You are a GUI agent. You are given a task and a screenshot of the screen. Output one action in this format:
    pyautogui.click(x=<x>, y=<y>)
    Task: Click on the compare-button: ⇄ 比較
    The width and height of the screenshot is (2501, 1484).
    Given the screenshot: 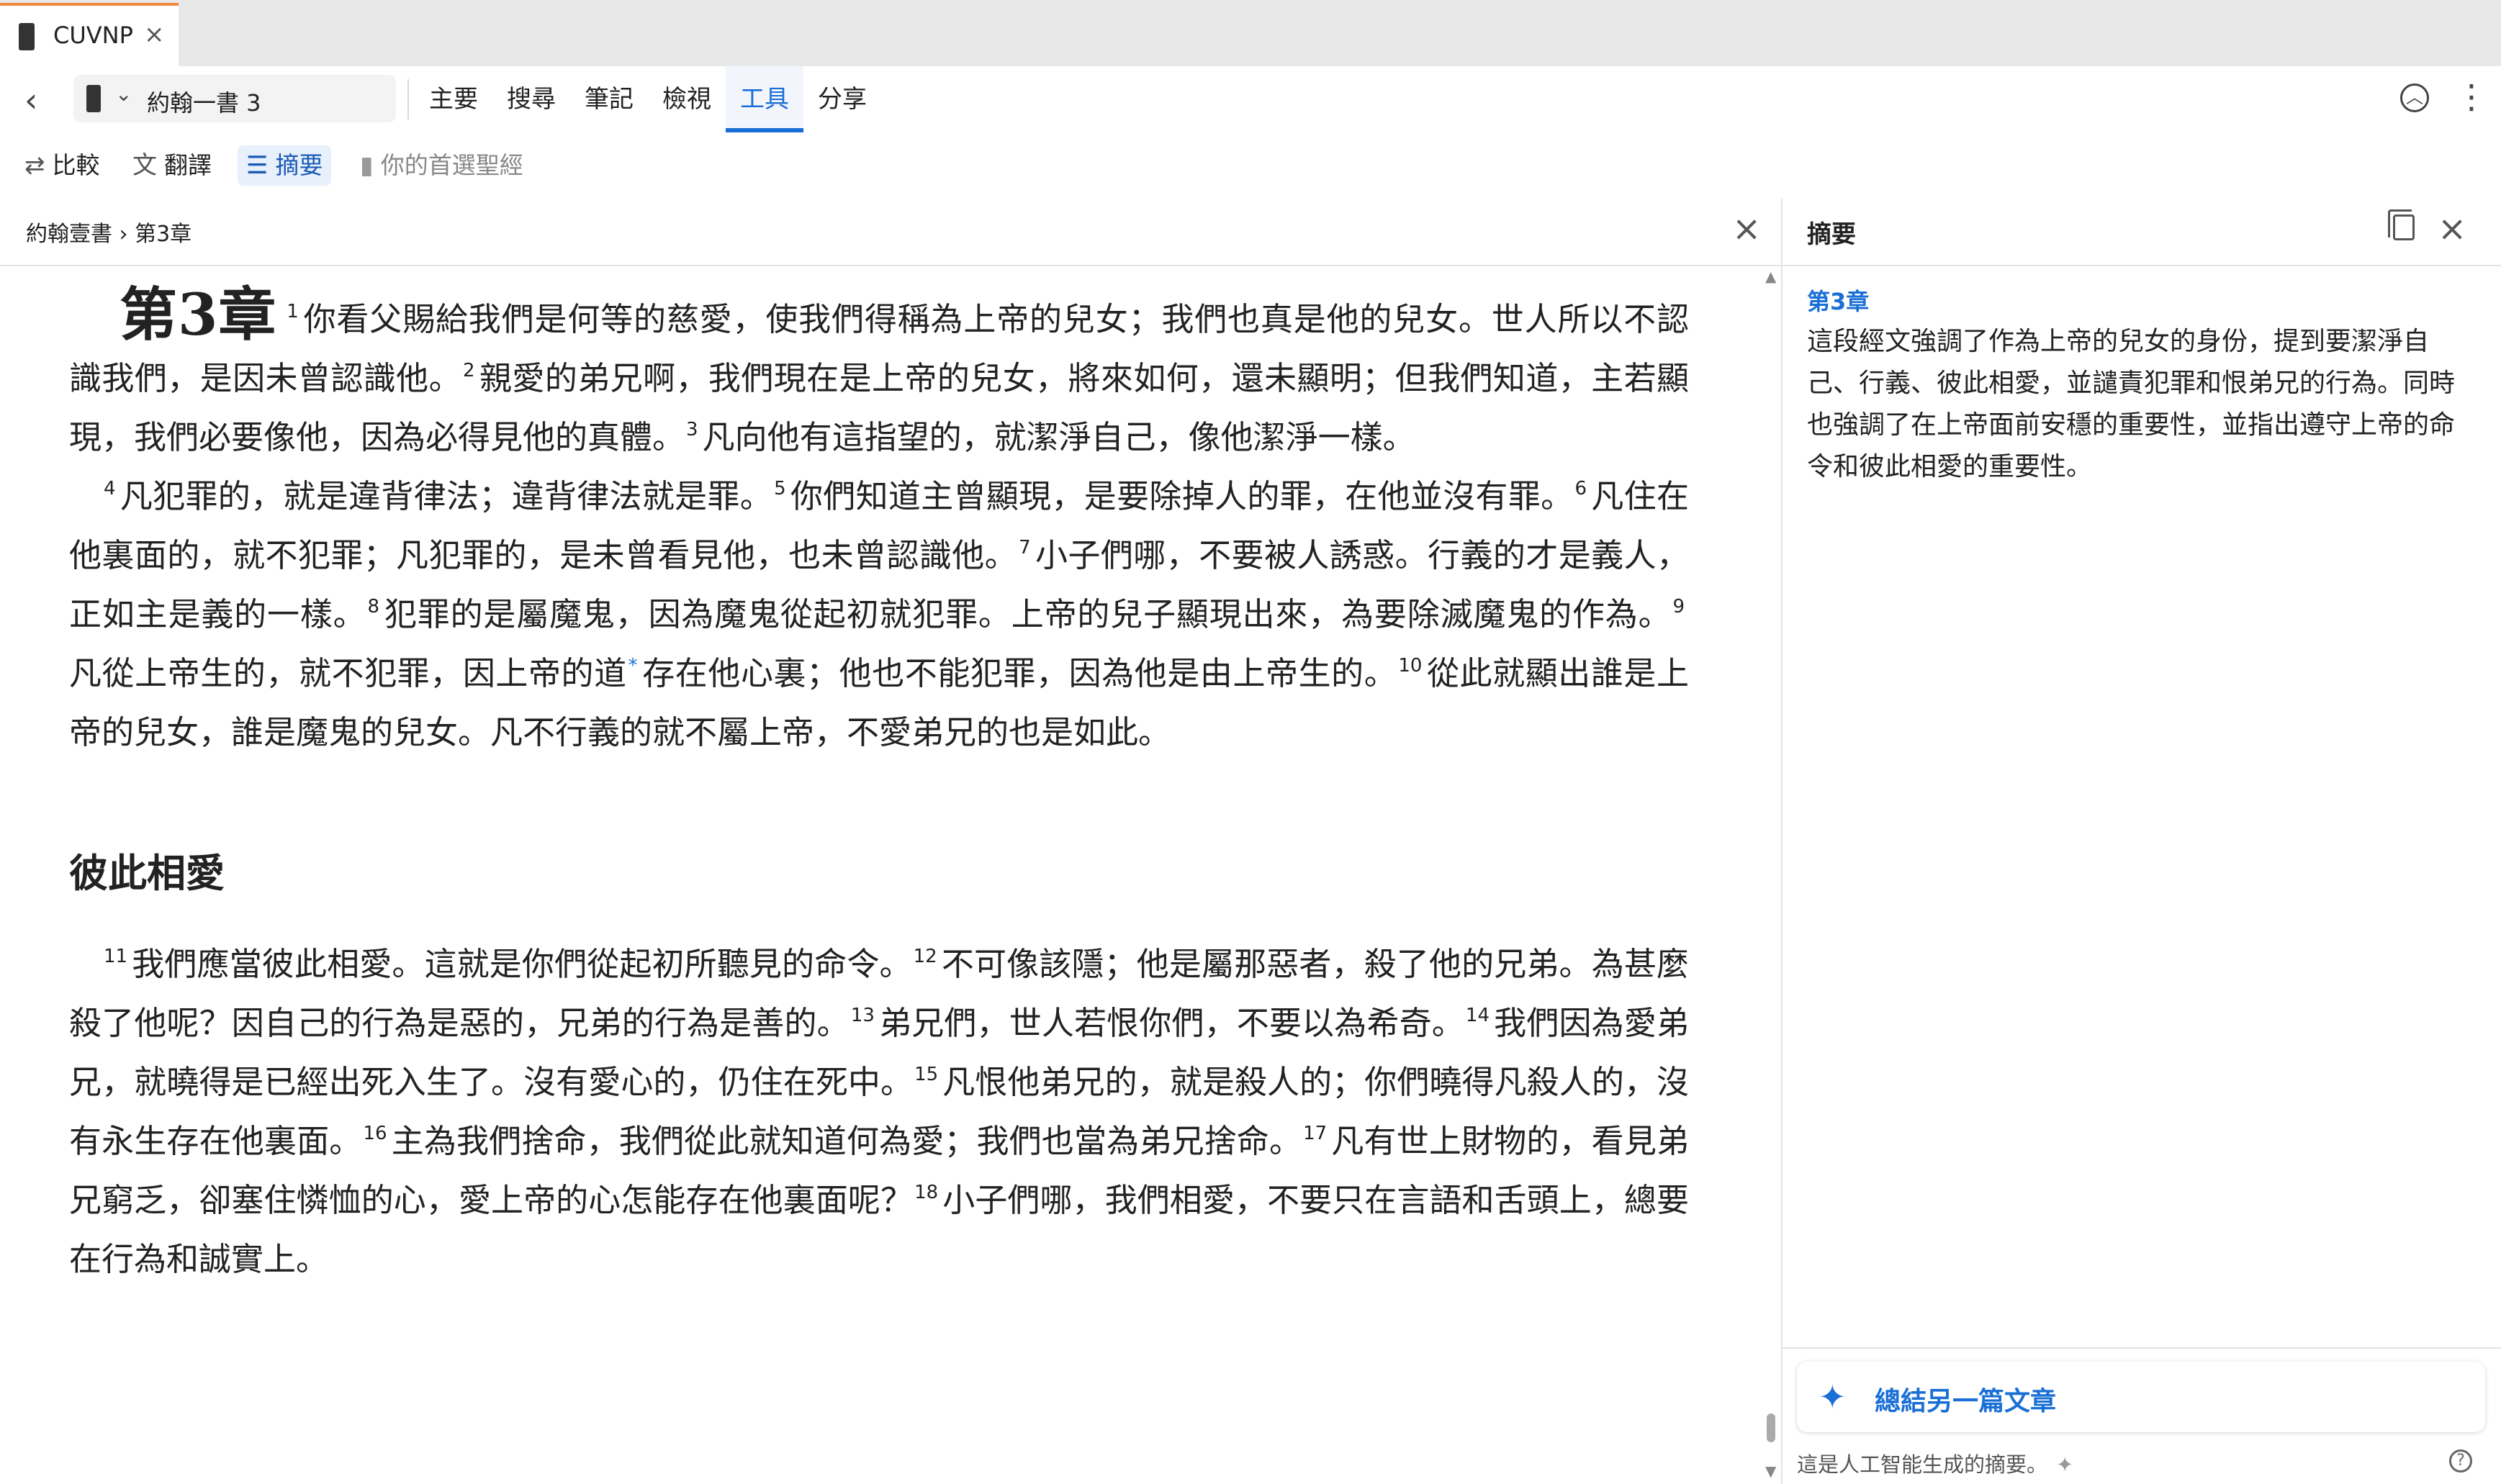 What is the action you would take?
    pyautogui.click(x=62, y=165)
    